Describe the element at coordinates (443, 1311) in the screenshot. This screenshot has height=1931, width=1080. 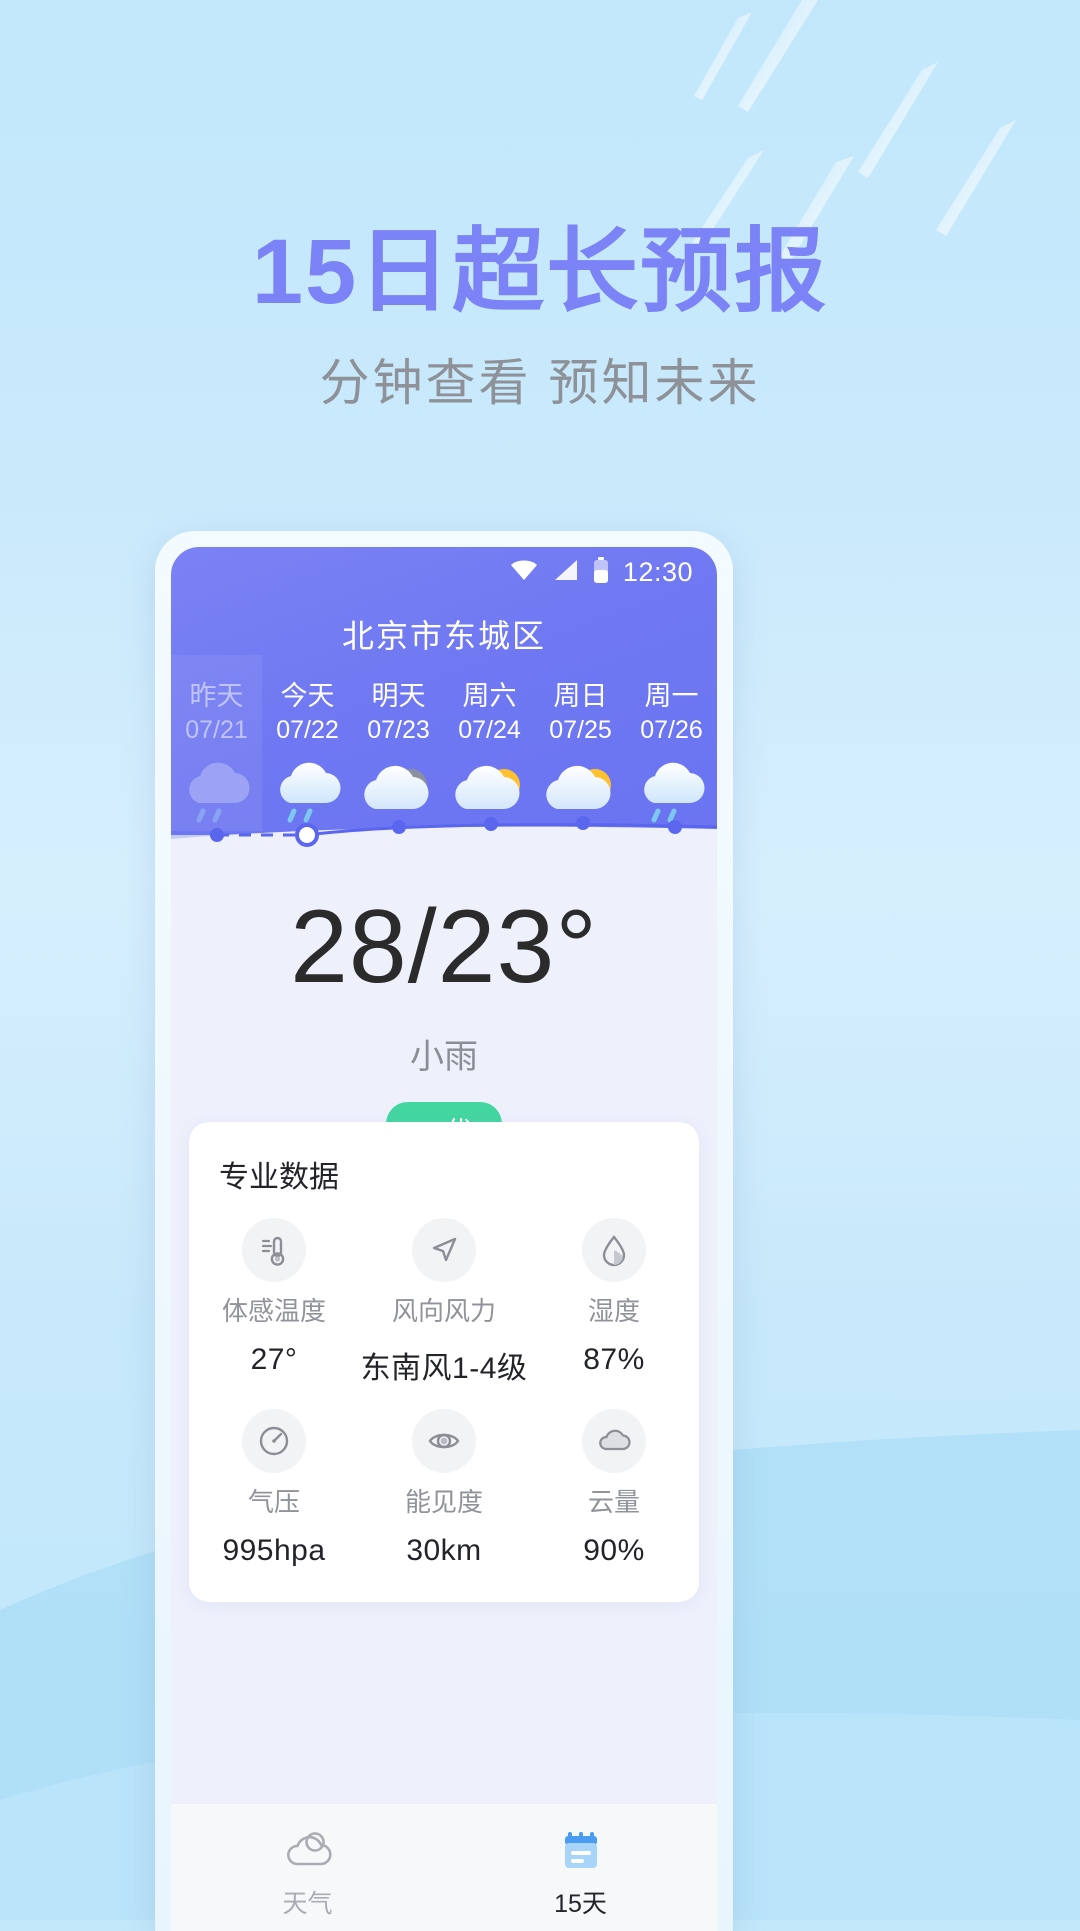
I see `metric-label: 风向风力` at that location.